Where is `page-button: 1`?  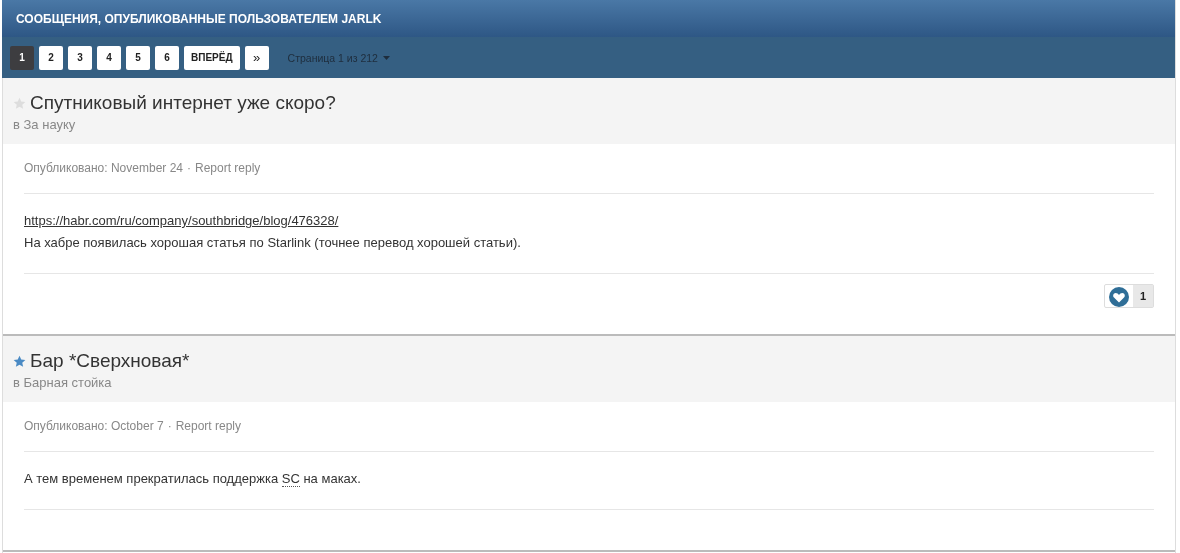 page-button: 1 is located at coordinates (22, 57).